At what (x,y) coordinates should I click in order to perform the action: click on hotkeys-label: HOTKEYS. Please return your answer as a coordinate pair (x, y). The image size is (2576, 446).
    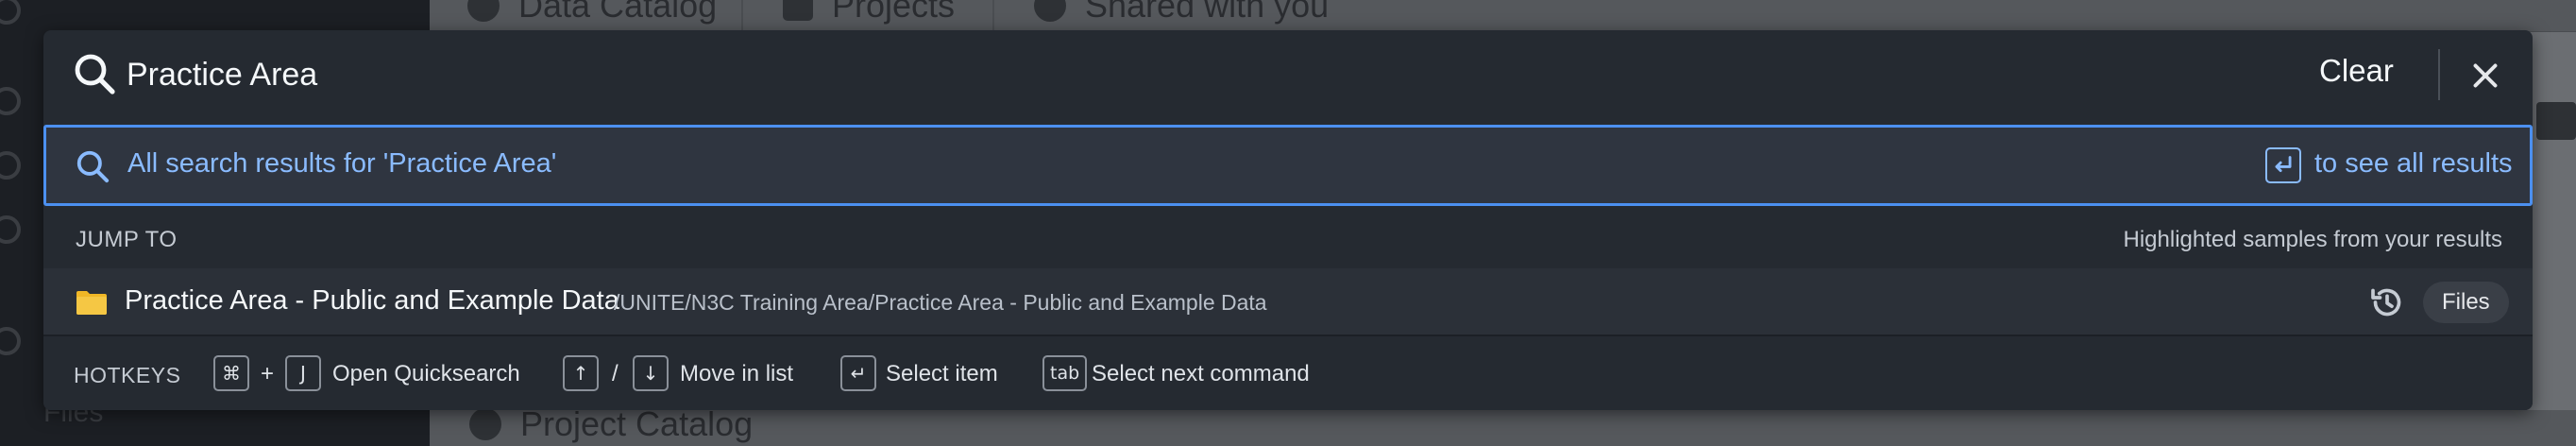
    Looking at the image, I should click on (127, 375).